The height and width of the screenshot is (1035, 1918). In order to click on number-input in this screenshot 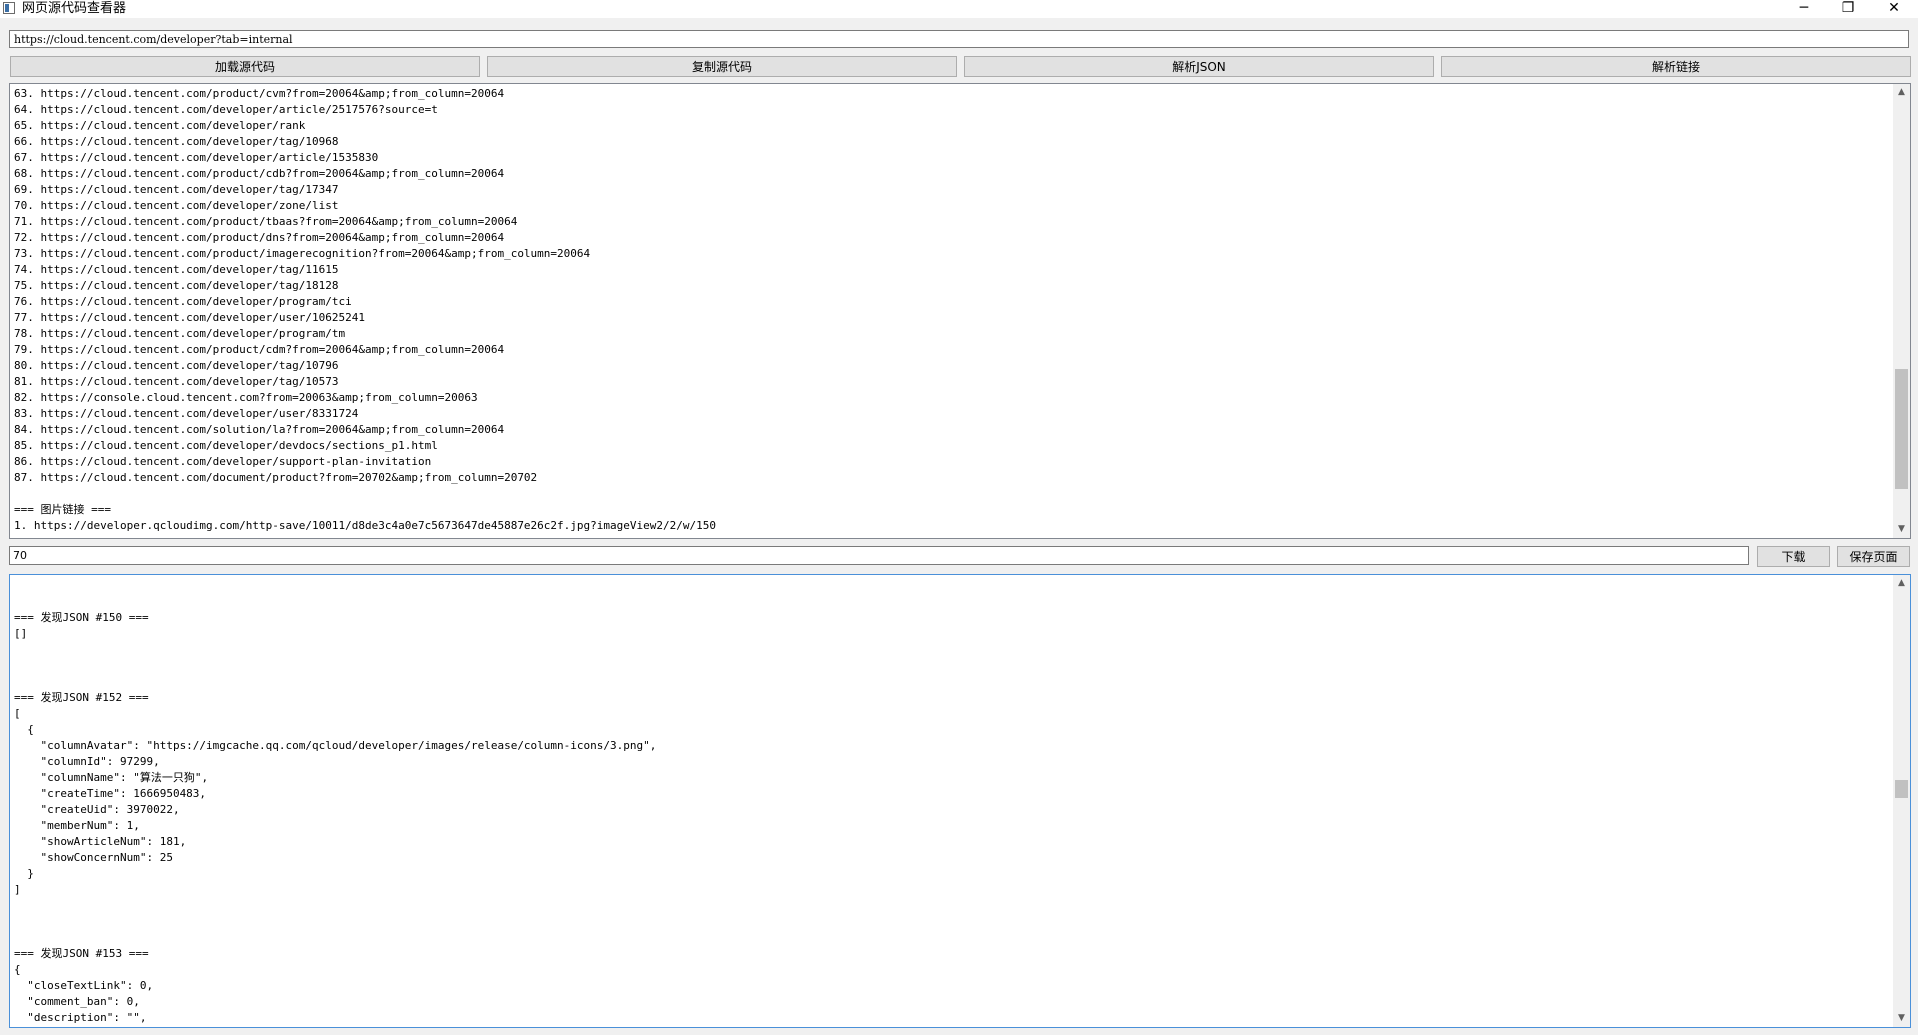, I will do `click(879, 555)`.